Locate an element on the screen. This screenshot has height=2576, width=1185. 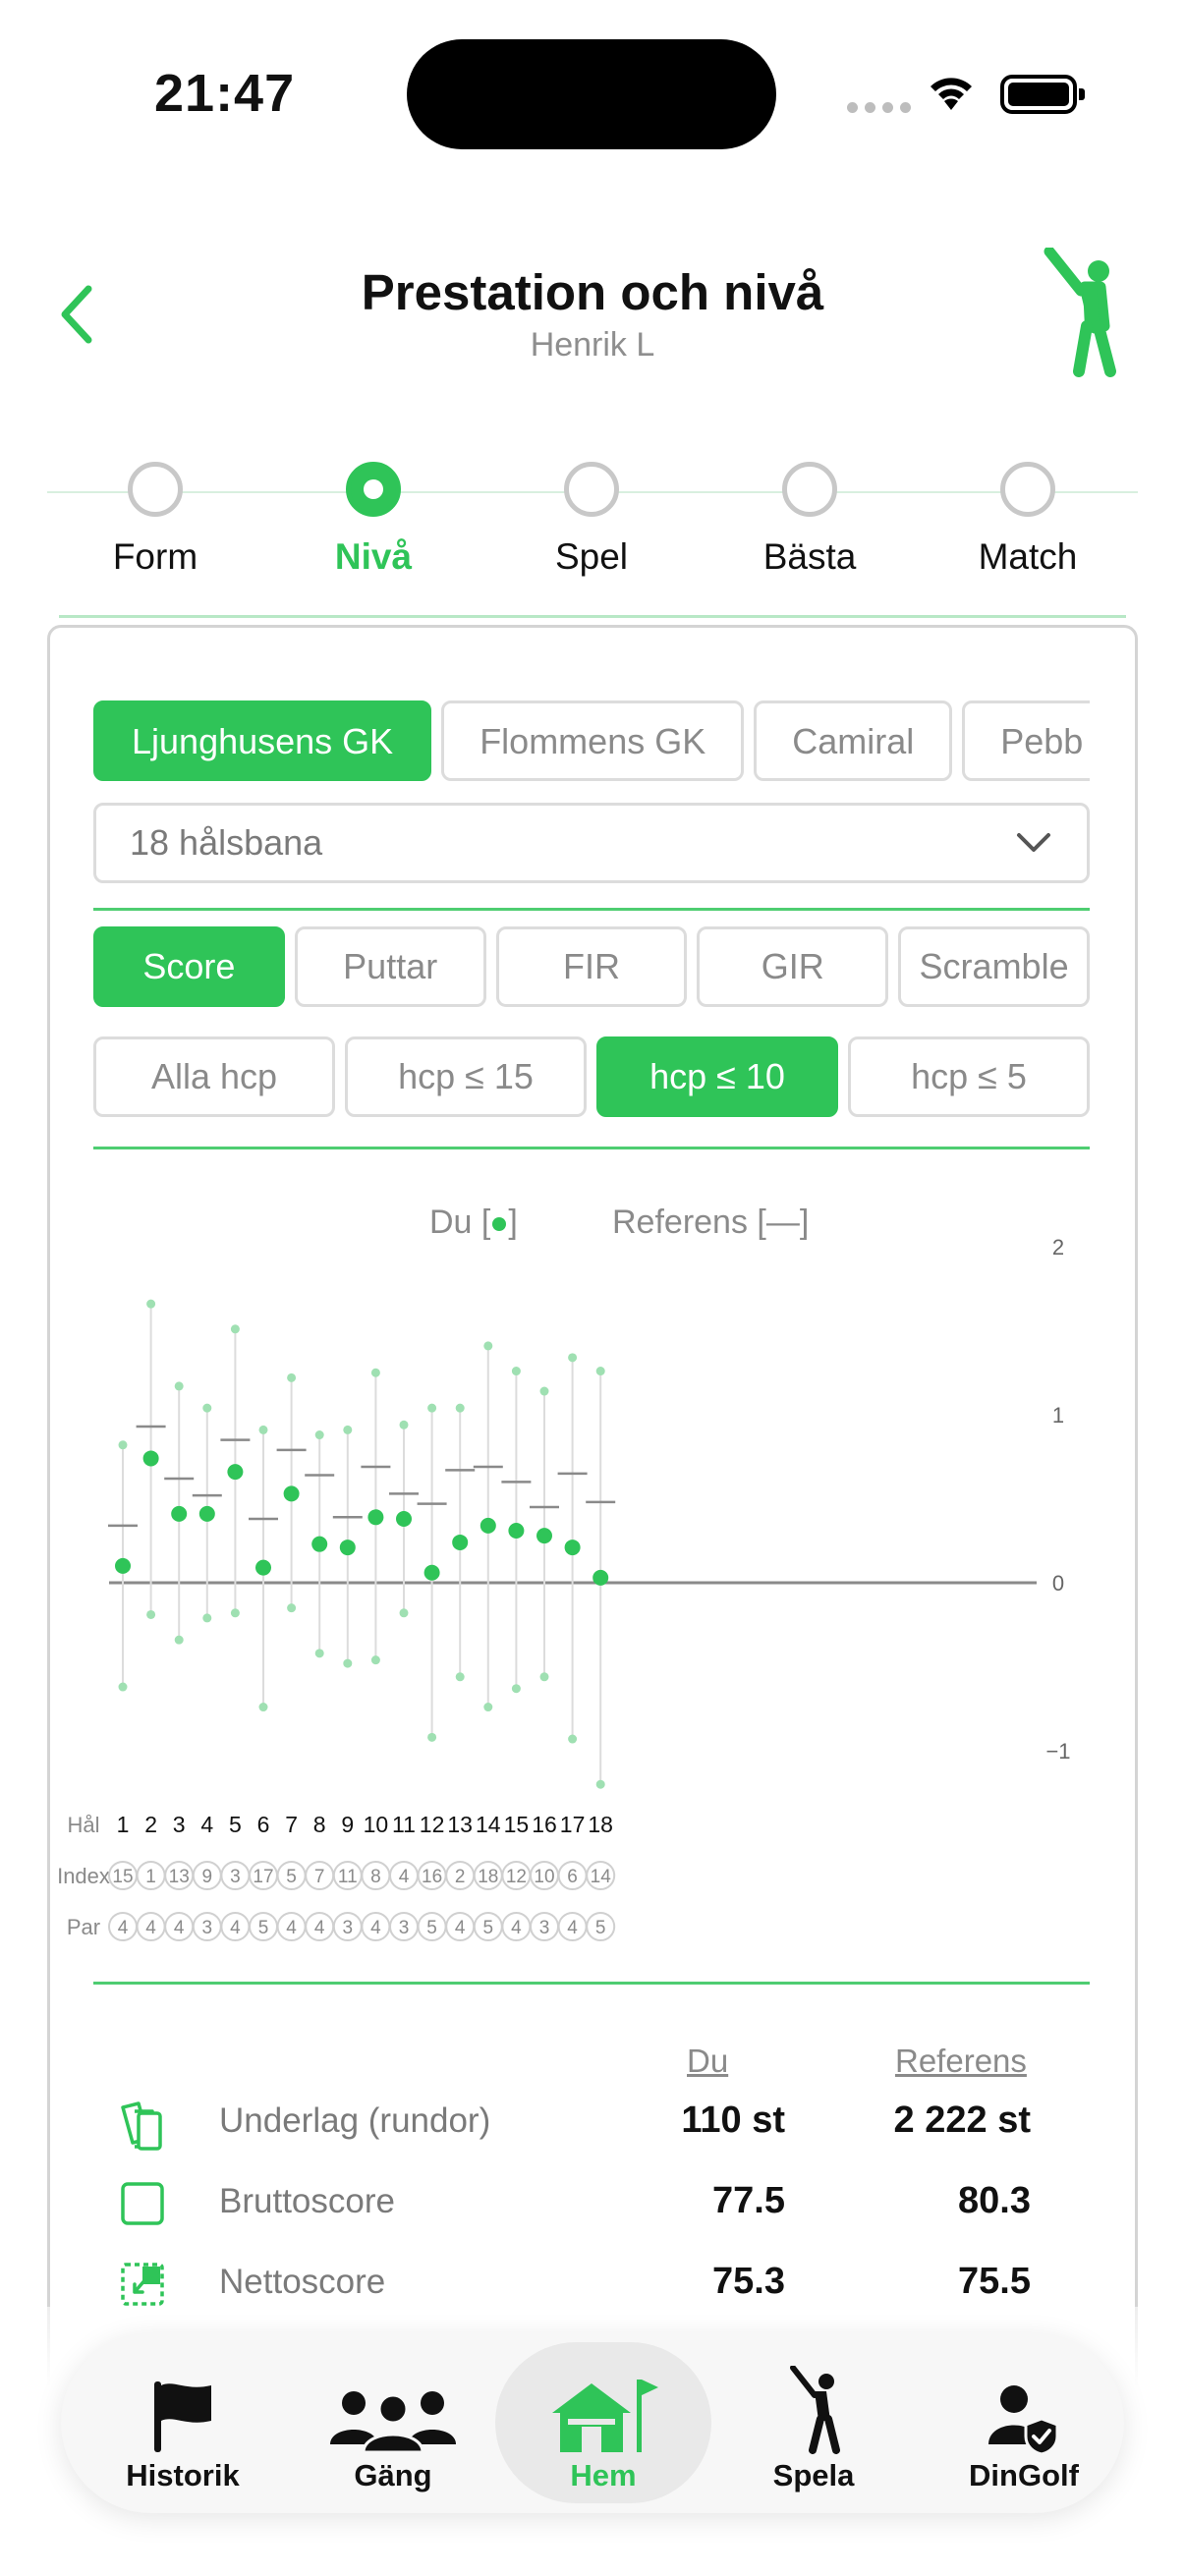
course-dropdown: 18 hålsbana is located at coordinates (592, 843).